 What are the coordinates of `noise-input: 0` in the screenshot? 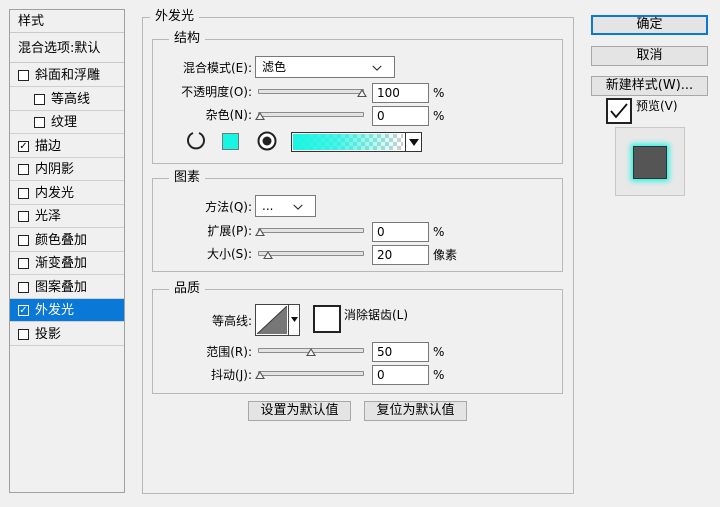 It's located at (400, 116).